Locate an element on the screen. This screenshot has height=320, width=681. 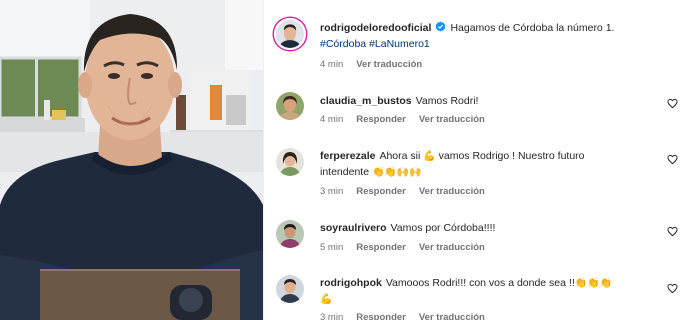
username: rodrigodeloredooficial is located at coordinates (375, 28).